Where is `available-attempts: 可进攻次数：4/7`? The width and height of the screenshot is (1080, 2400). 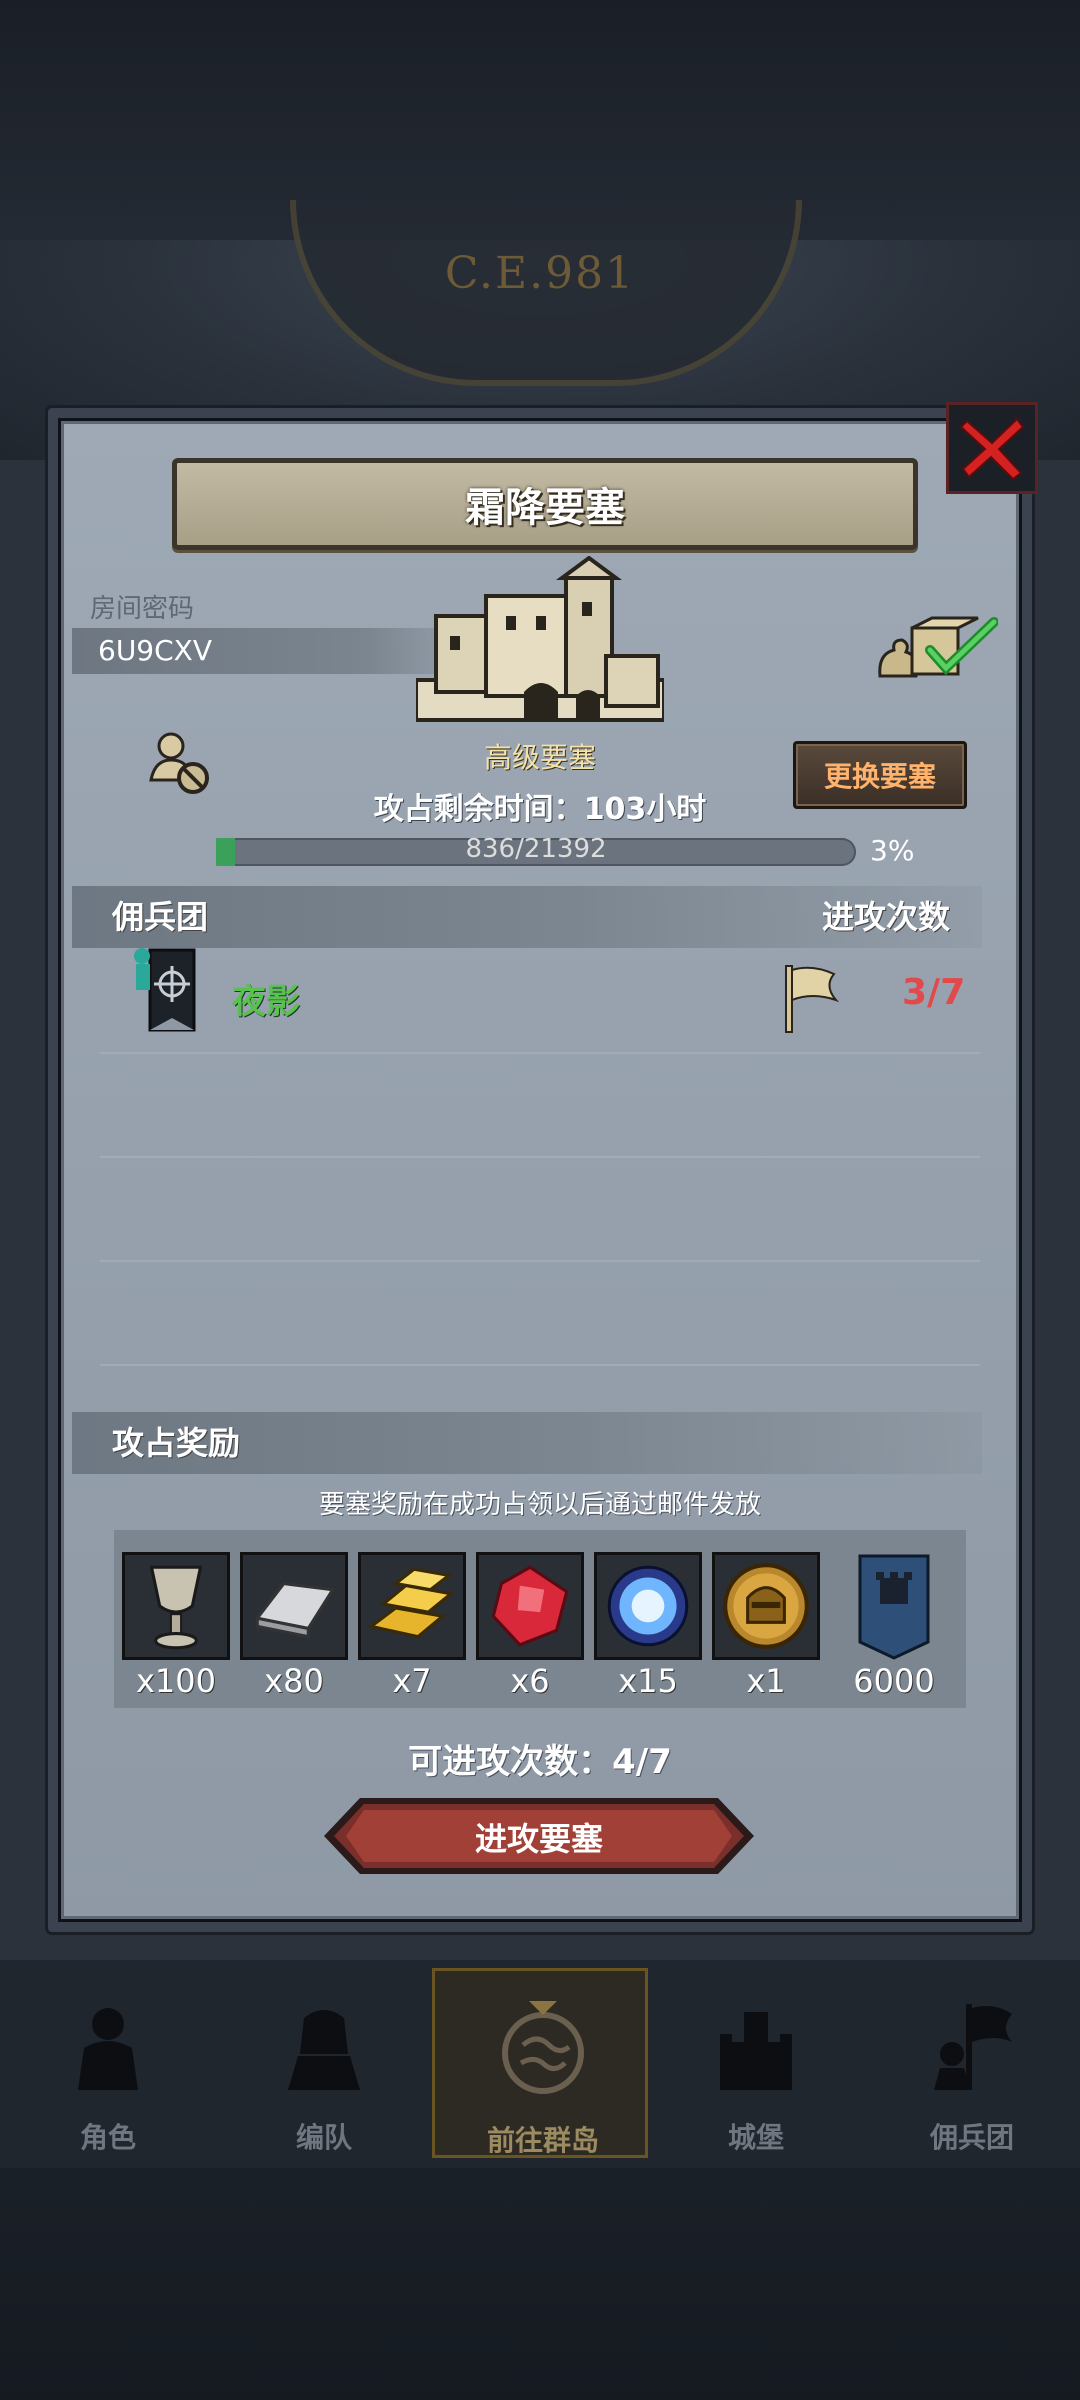 available-attempts: 可进攻次数：4/7 is located at coordinates (540, 1758).